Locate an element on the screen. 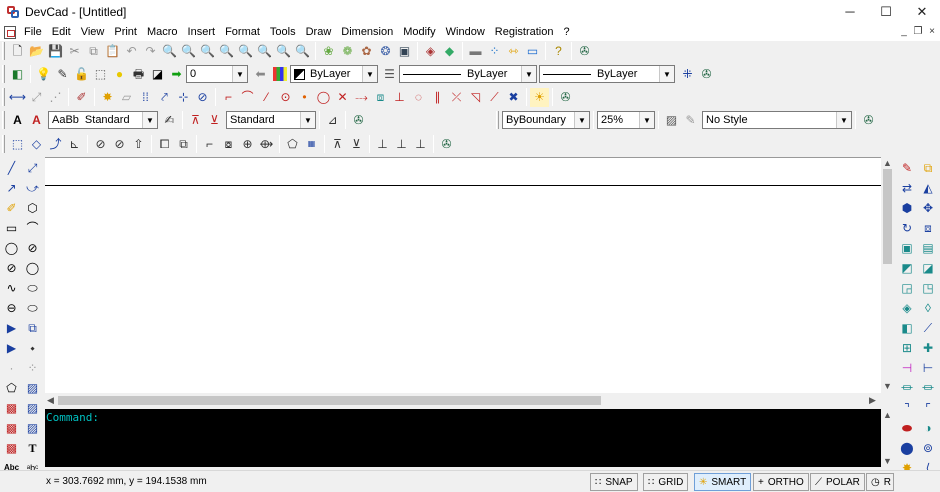 This screenshot has width=940, height=492. color-palette-icon is located at coordinates (280, 74).